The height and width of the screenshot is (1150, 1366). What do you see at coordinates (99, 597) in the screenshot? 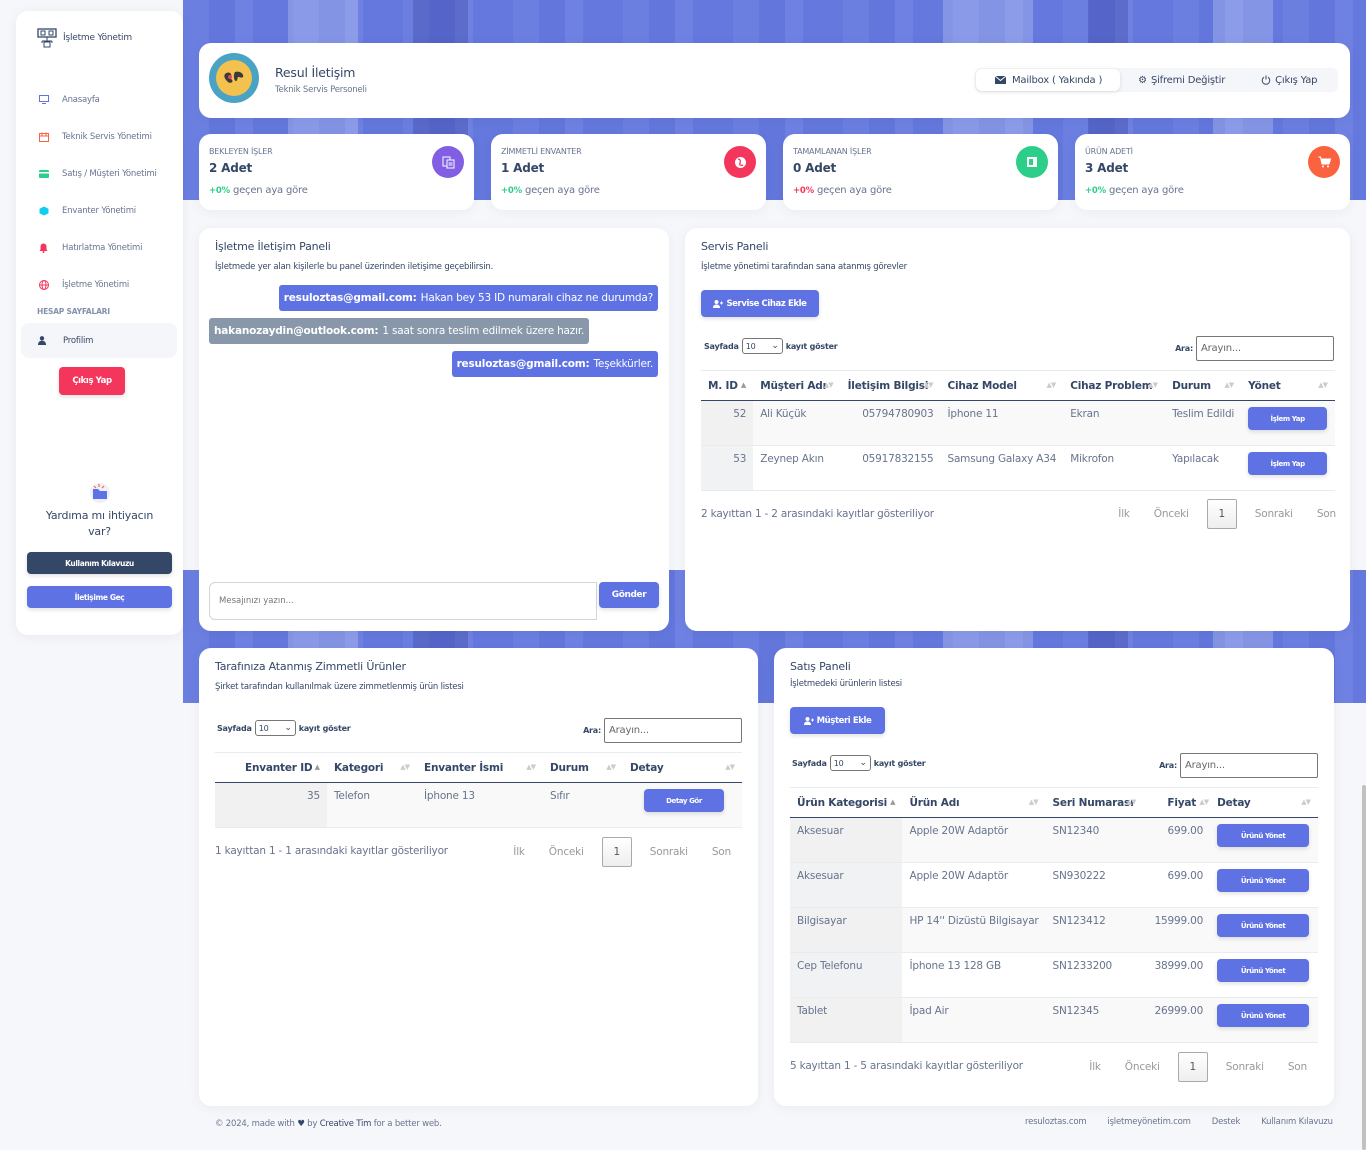
I see `contact-button: İletişime Geç` at bounding box center [99, 597].